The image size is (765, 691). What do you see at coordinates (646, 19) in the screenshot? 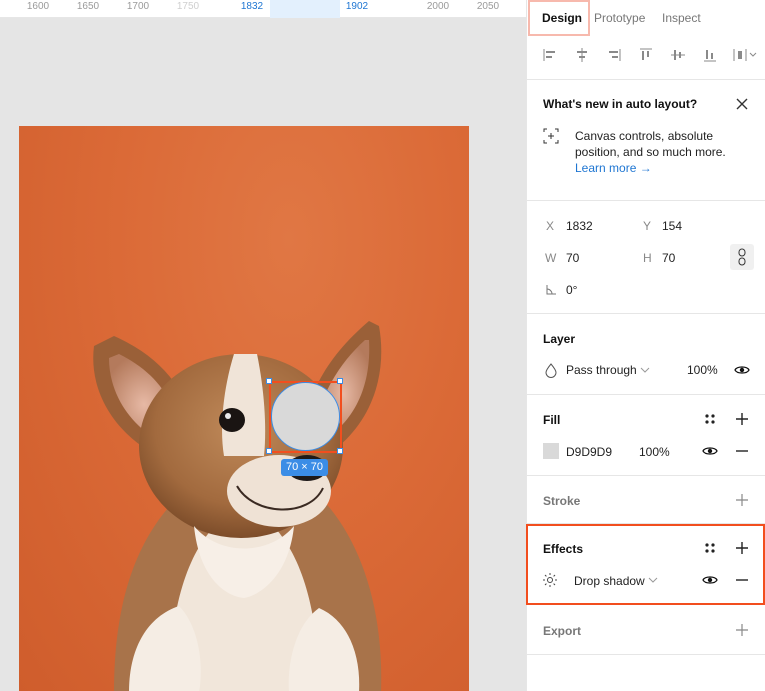
I see `panel-tabs: Design Prototype Inspect` at bounding box center [646, 19].